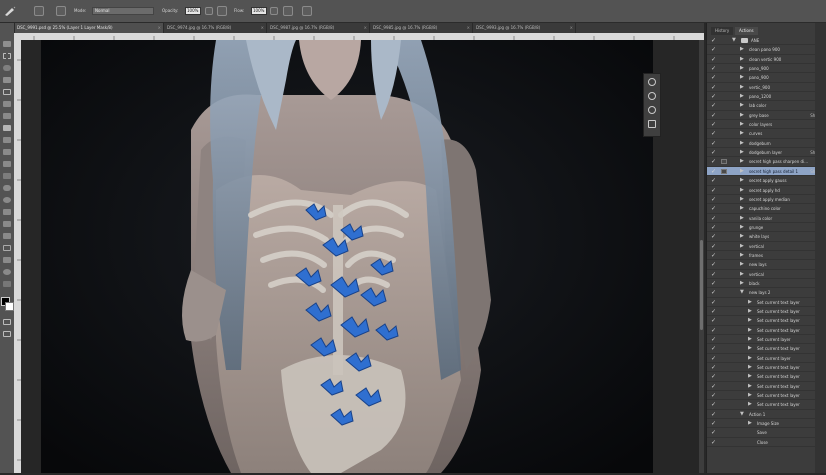 The image size is (826, 475). Describe the element at coordinates (7, 236) in the screenshot. I see `path-select-tool-icon` at that location.